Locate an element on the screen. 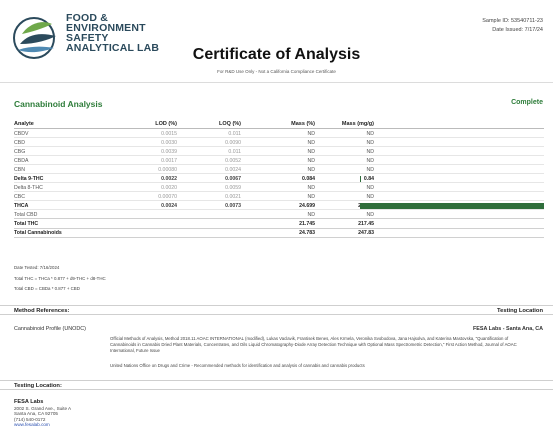 Image resolution: width=553 pixels, height=438 pixels. cell-lod: 0.0015 is located at coordinates (169, 133).